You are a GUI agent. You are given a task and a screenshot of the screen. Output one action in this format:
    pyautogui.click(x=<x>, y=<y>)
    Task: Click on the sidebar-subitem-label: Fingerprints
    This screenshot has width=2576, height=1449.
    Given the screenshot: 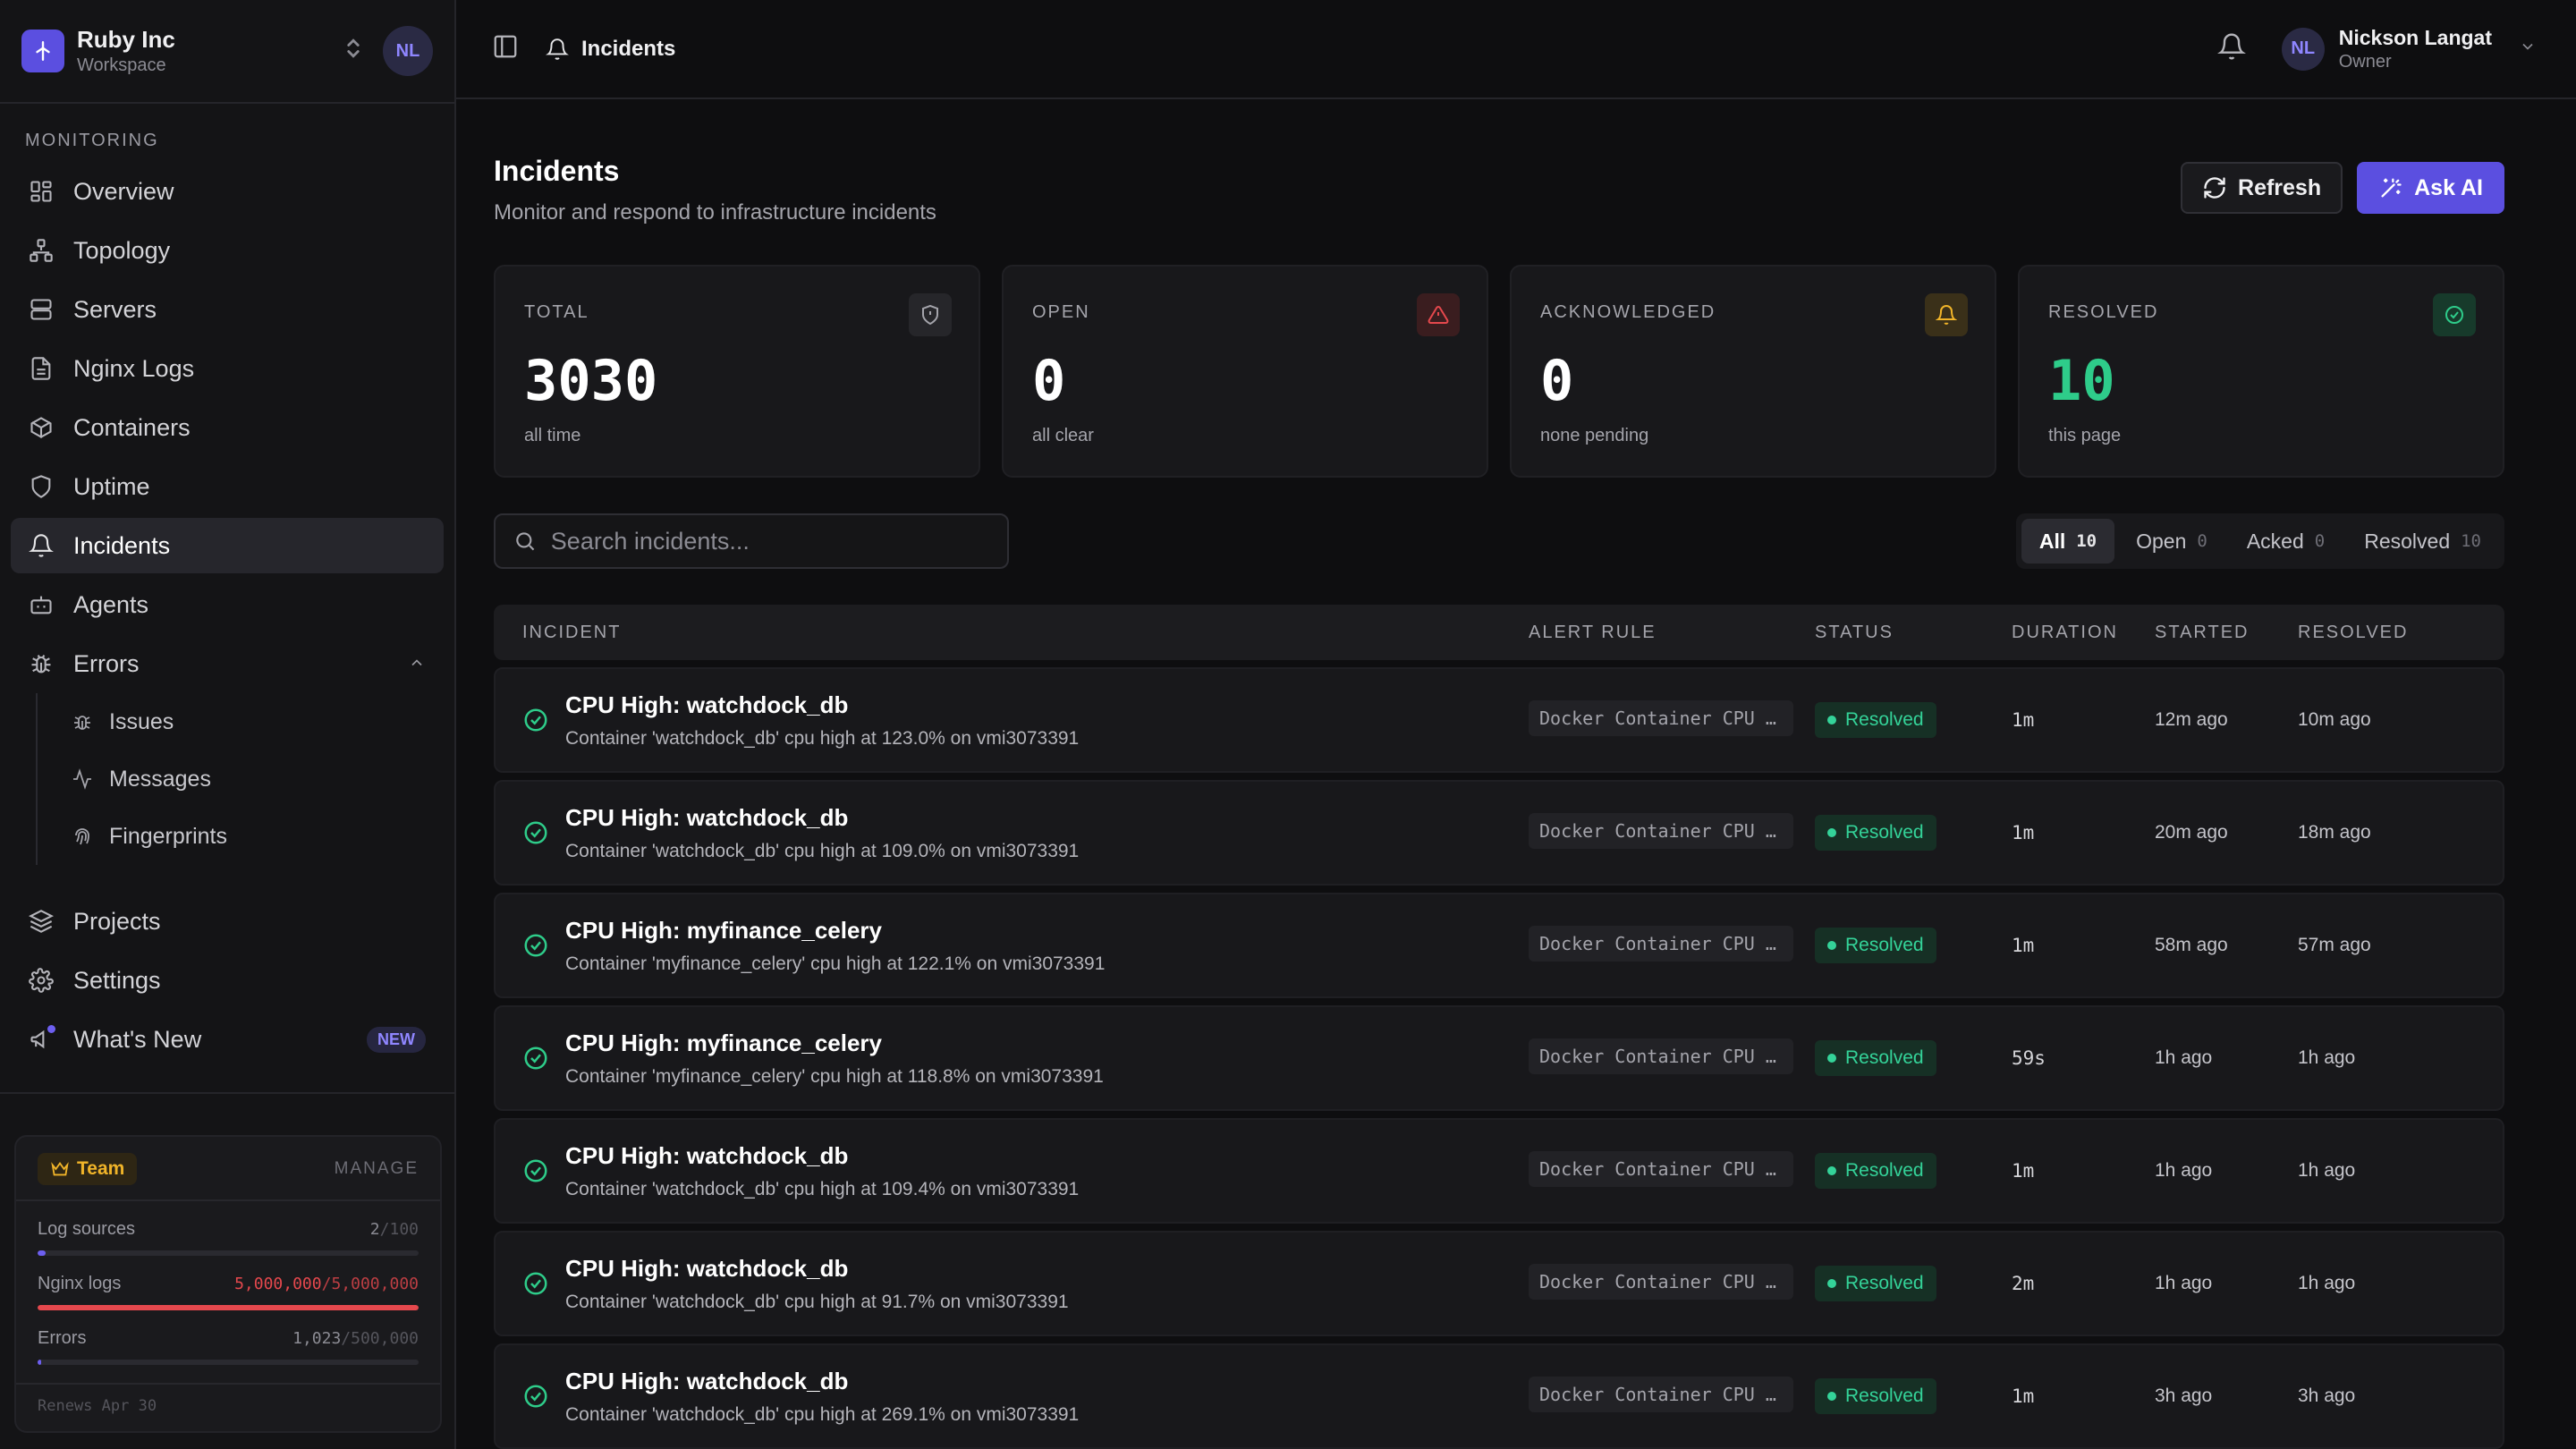 What is the action you would take?
    pyautogui.click(x=168, y=836)
    